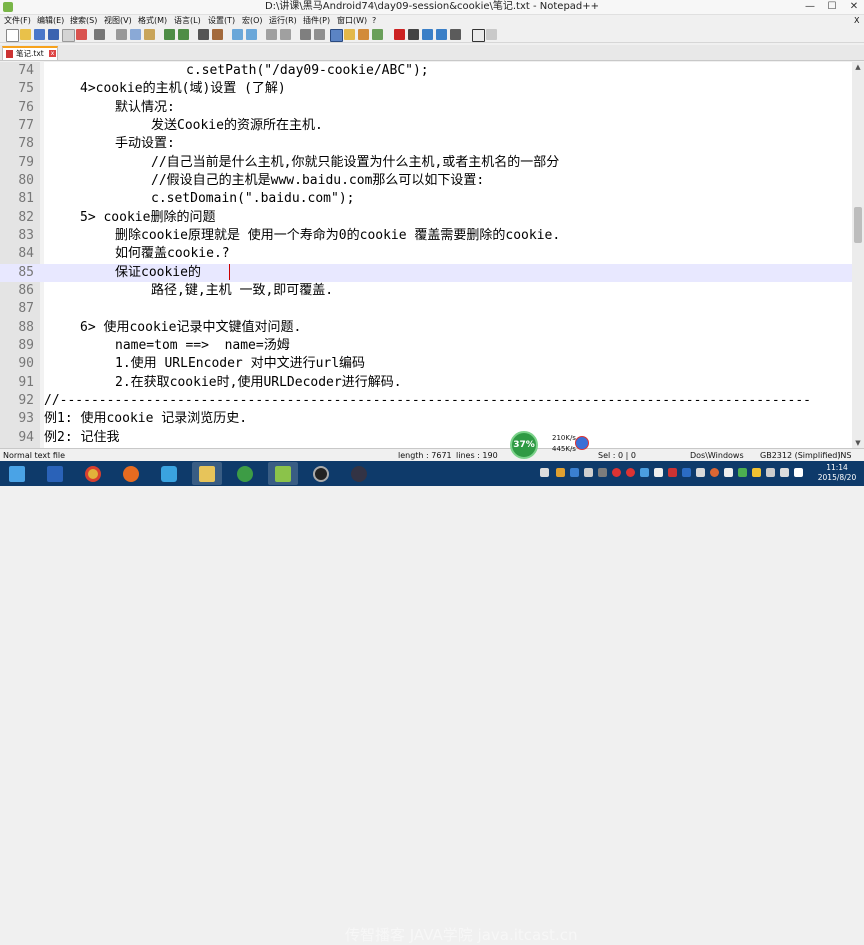 This screenshot has height=945, width=864. I want to click on line-number: 89, so click(26, 345).